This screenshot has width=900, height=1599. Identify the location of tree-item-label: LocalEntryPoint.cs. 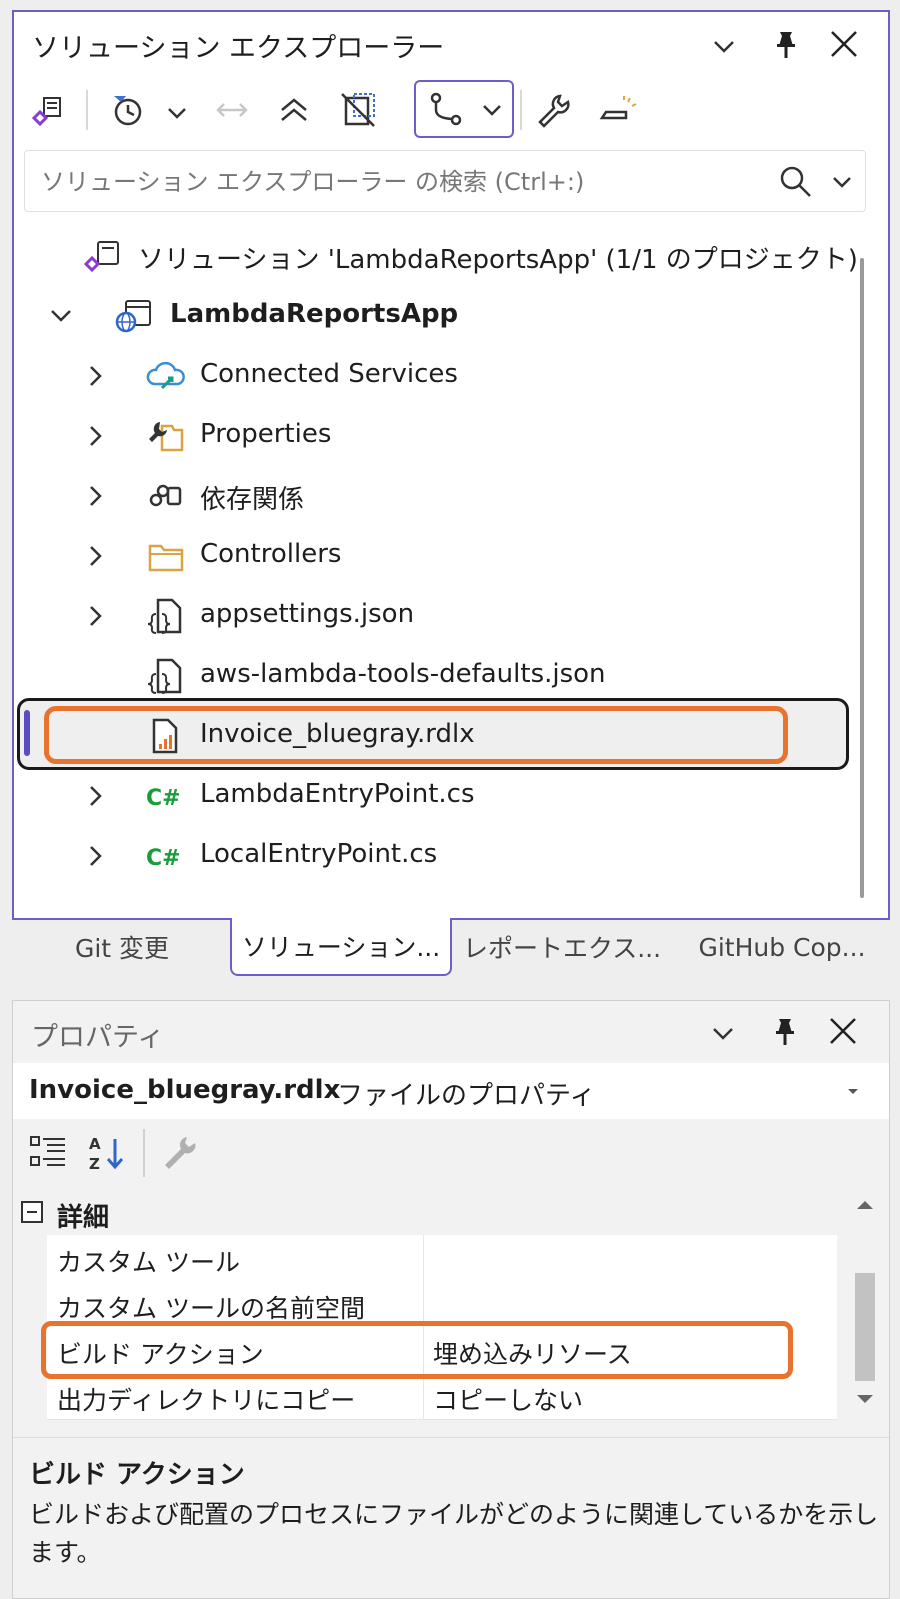
(319, 854).